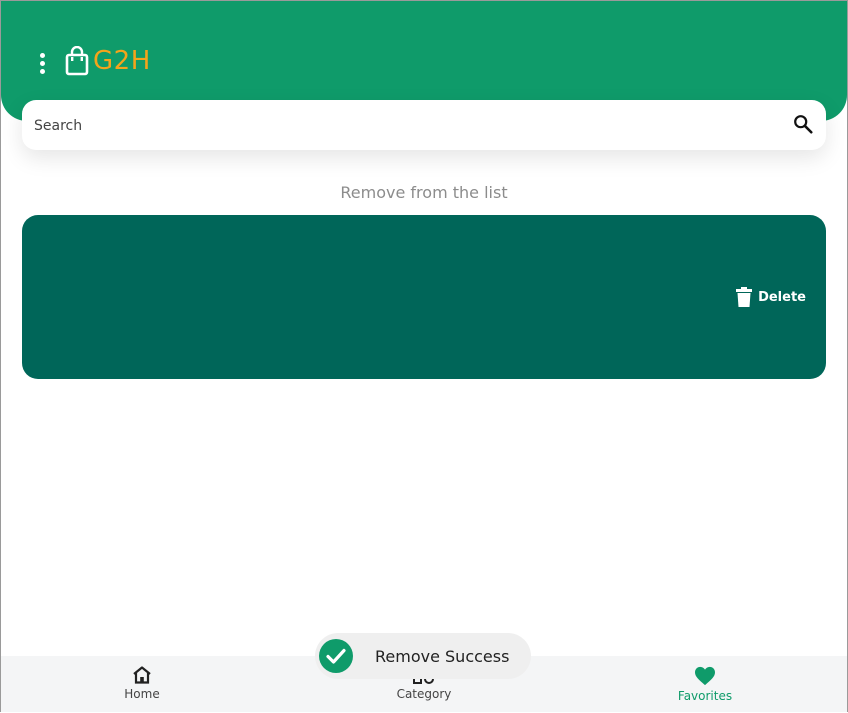 This screenshot has height=713, width=848. What do you see at coordinates (424, 694) in the screenshot?
I see `nav-label-category: Category` at bounding box center [424, 694].